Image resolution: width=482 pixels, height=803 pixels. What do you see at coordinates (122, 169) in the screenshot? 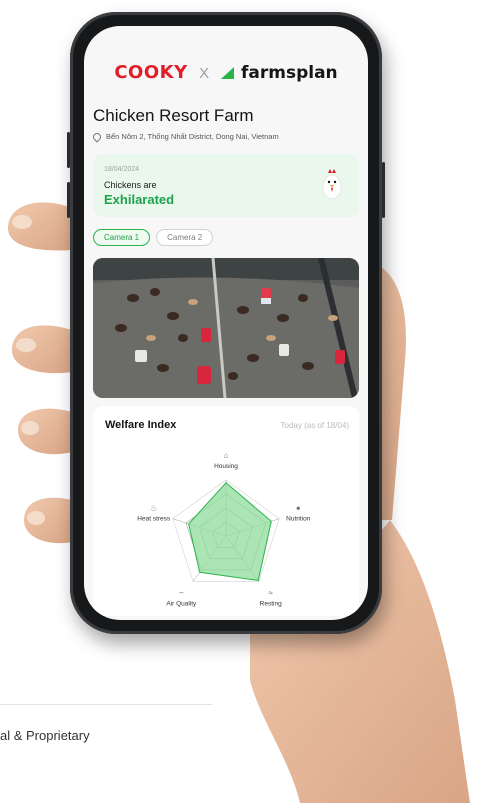
I see `status-date: 18/04/2024` at bounding box center [122, 169].